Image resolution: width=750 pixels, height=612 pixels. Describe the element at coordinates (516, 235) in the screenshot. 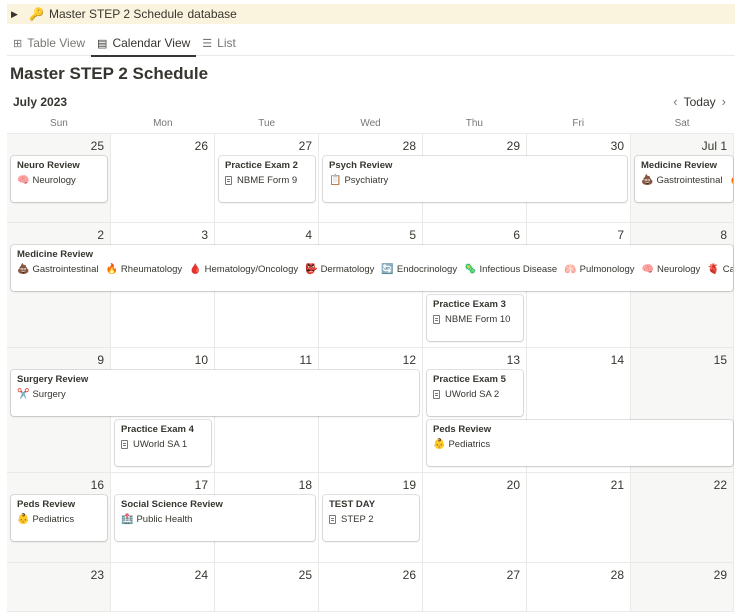

I see `day-number: 6` at that location.